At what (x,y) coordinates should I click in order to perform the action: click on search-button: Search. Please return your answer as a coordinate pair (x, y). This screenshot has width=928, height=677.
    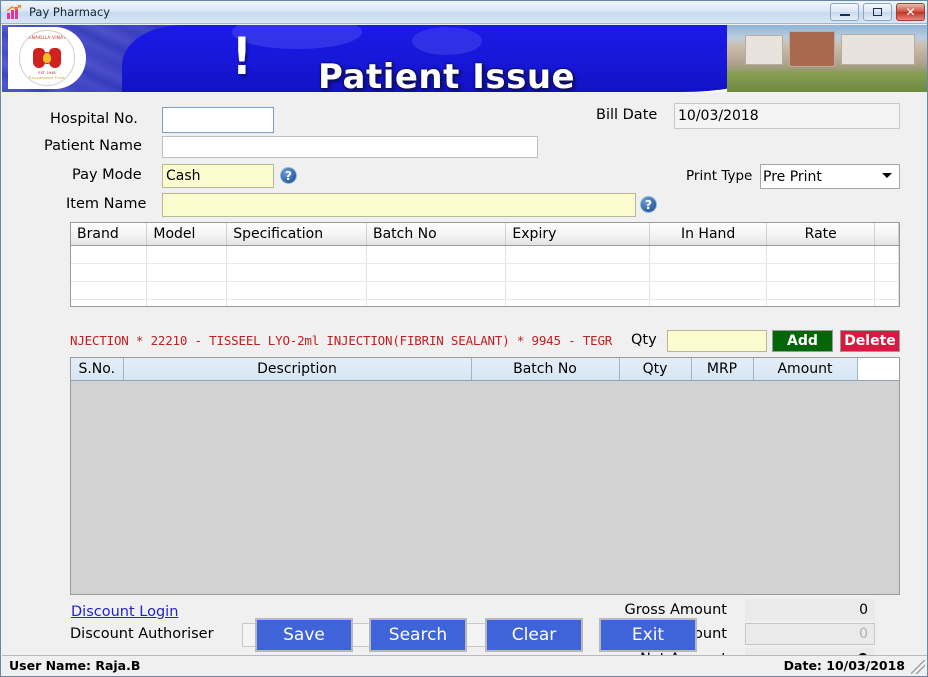
    Looking at the image, I should click on (418, 635).